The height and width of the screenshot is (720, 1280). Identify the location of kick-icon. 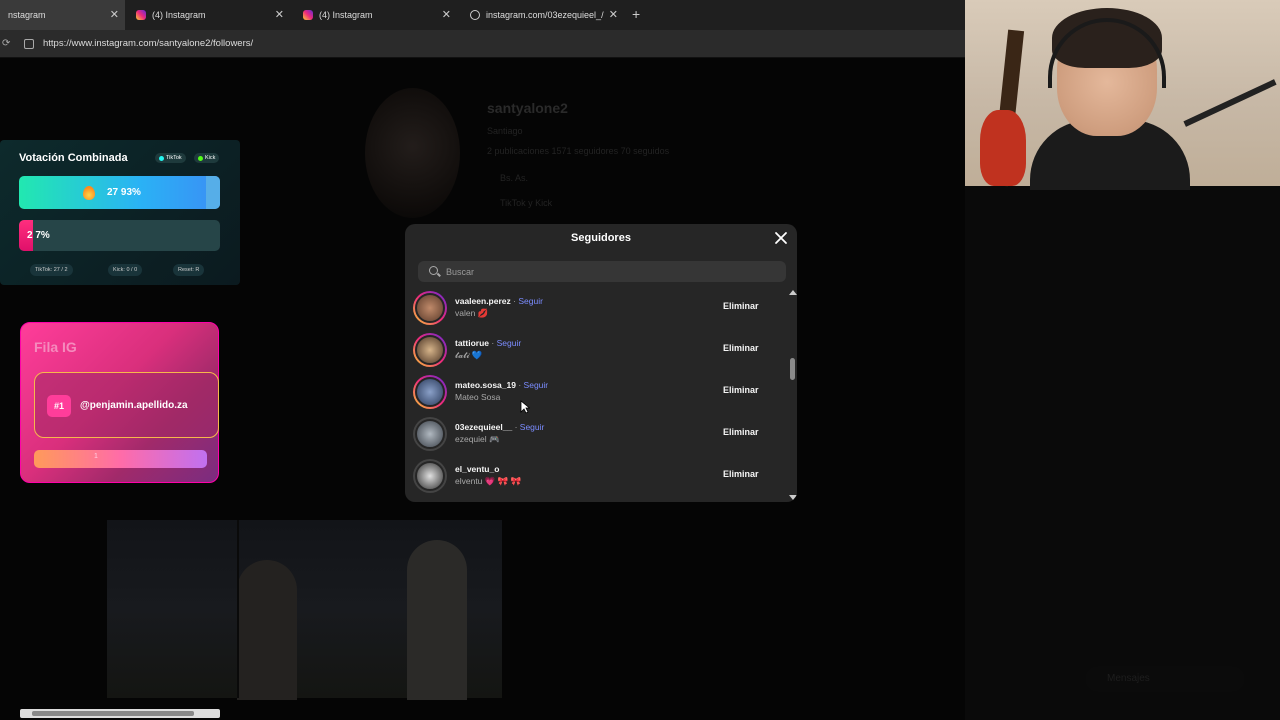
(200, 158).